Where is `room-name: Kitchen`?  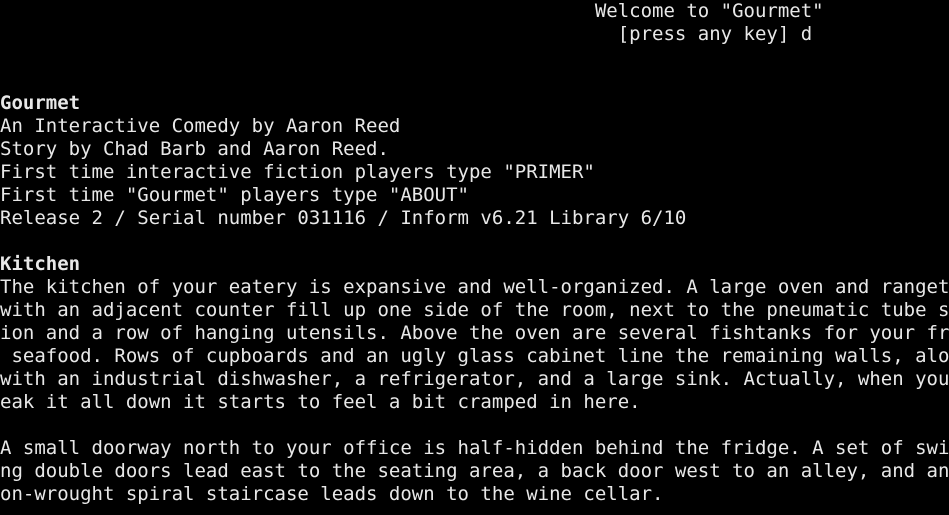 room-name: Kitchen is located at coordinates (40, 264).